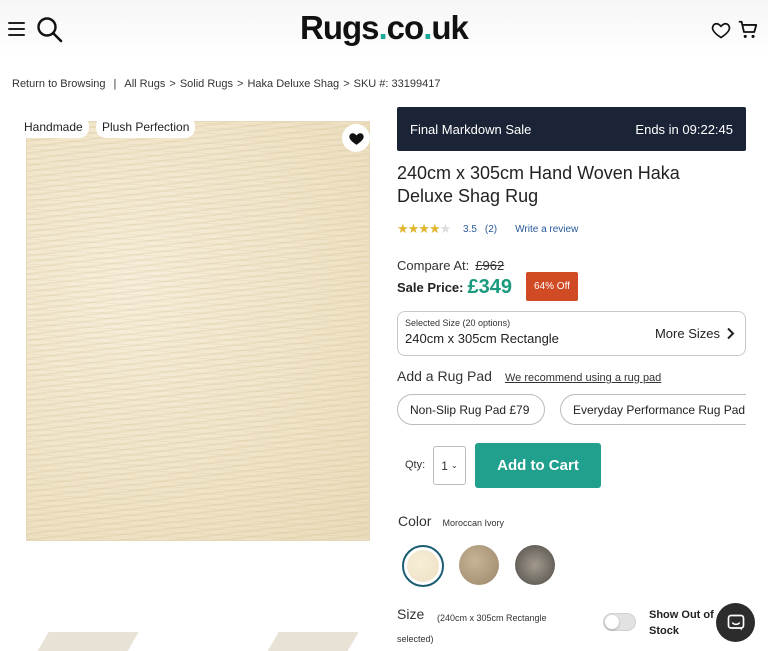 Image resolution: width=768 pixels, height=651 pixels. I want to click on tag-handmade: Handmade, so click(53, 127).